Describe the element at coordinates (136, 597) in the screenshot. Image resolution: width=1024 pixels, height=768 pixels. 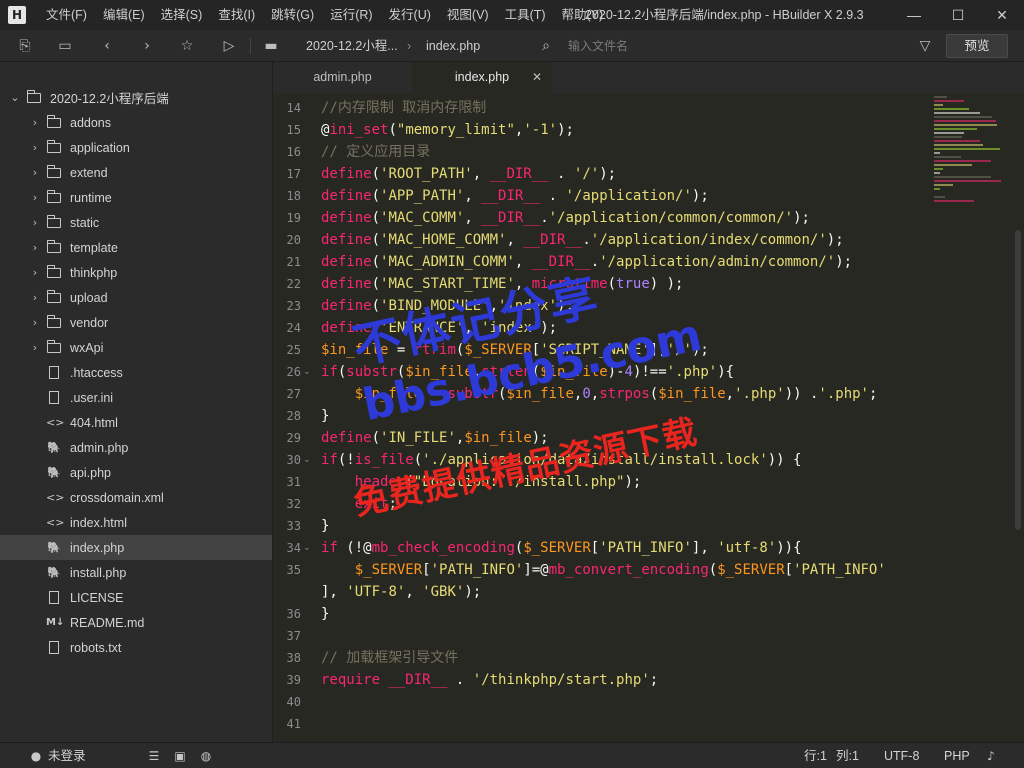
I see `sidebar-file-license: LICENSE` at that location.